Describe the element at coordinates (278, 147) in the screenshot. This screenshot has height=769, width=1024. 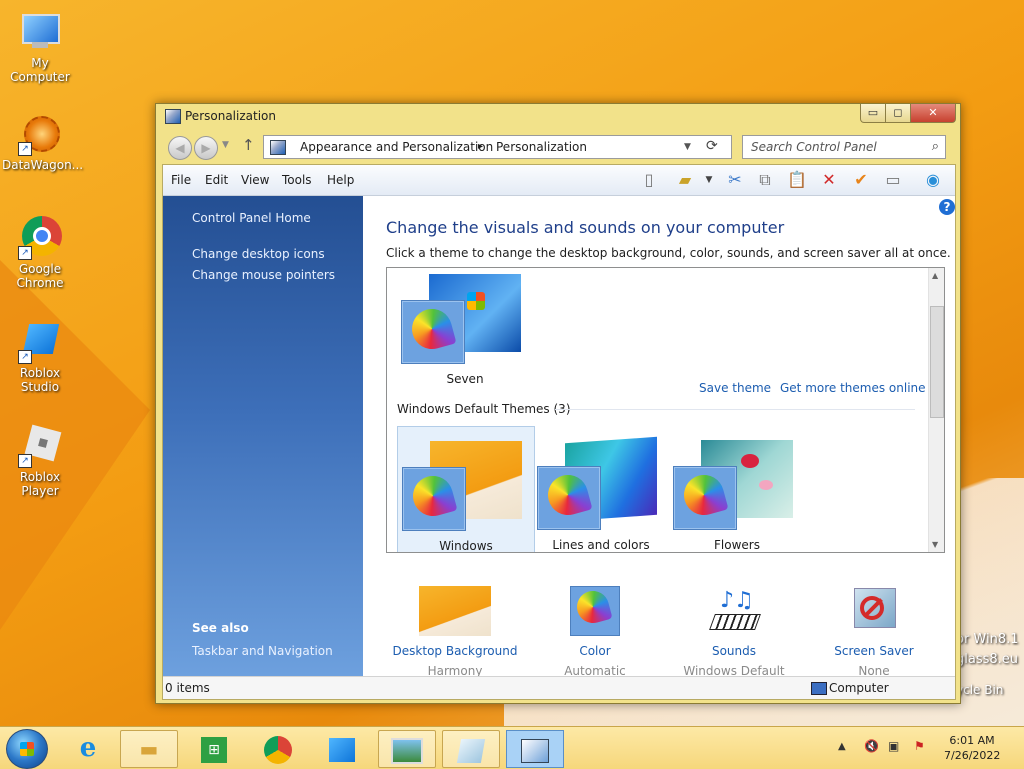
I see `control-panel-icon` at that location.